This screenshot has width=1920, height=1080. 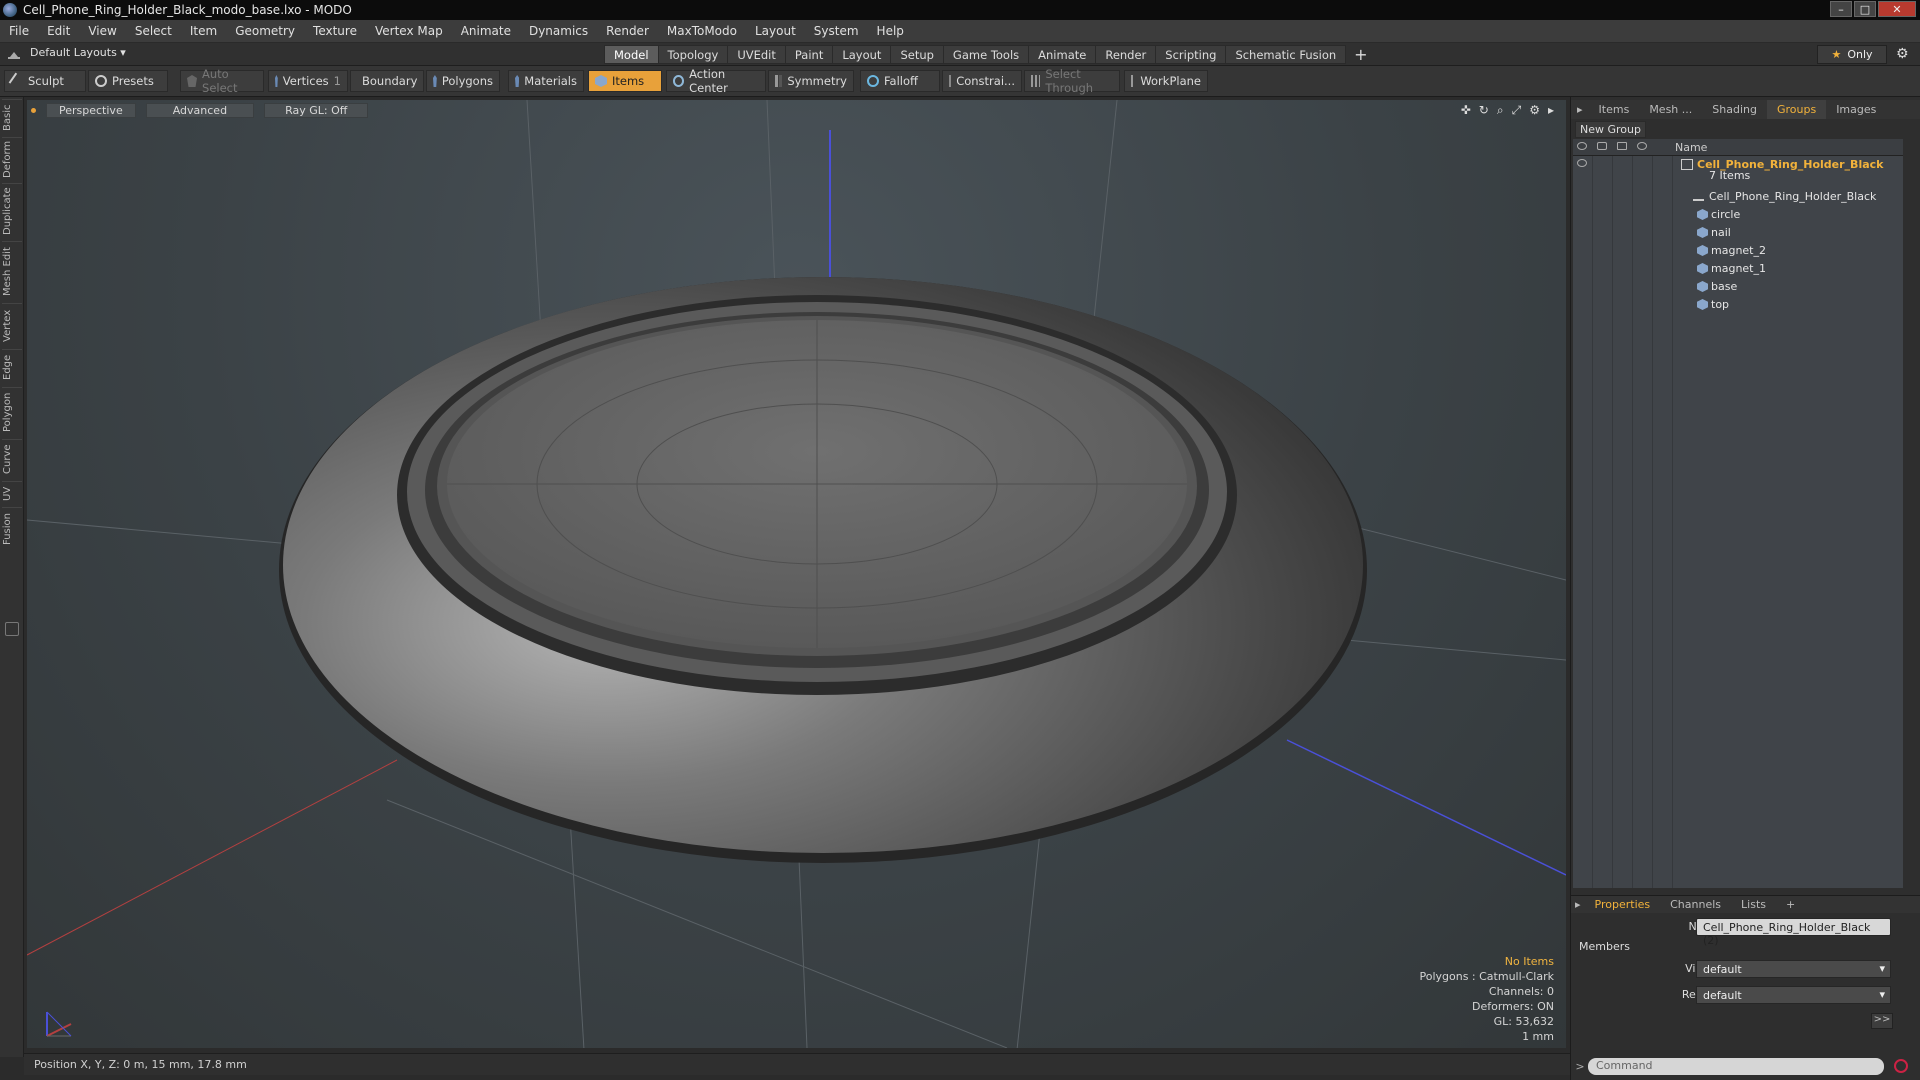 What do you see at coordinates (1484, 110) in the screenshot?
I see `rotate-icon: ↻` at bounding box center [1484, 110].